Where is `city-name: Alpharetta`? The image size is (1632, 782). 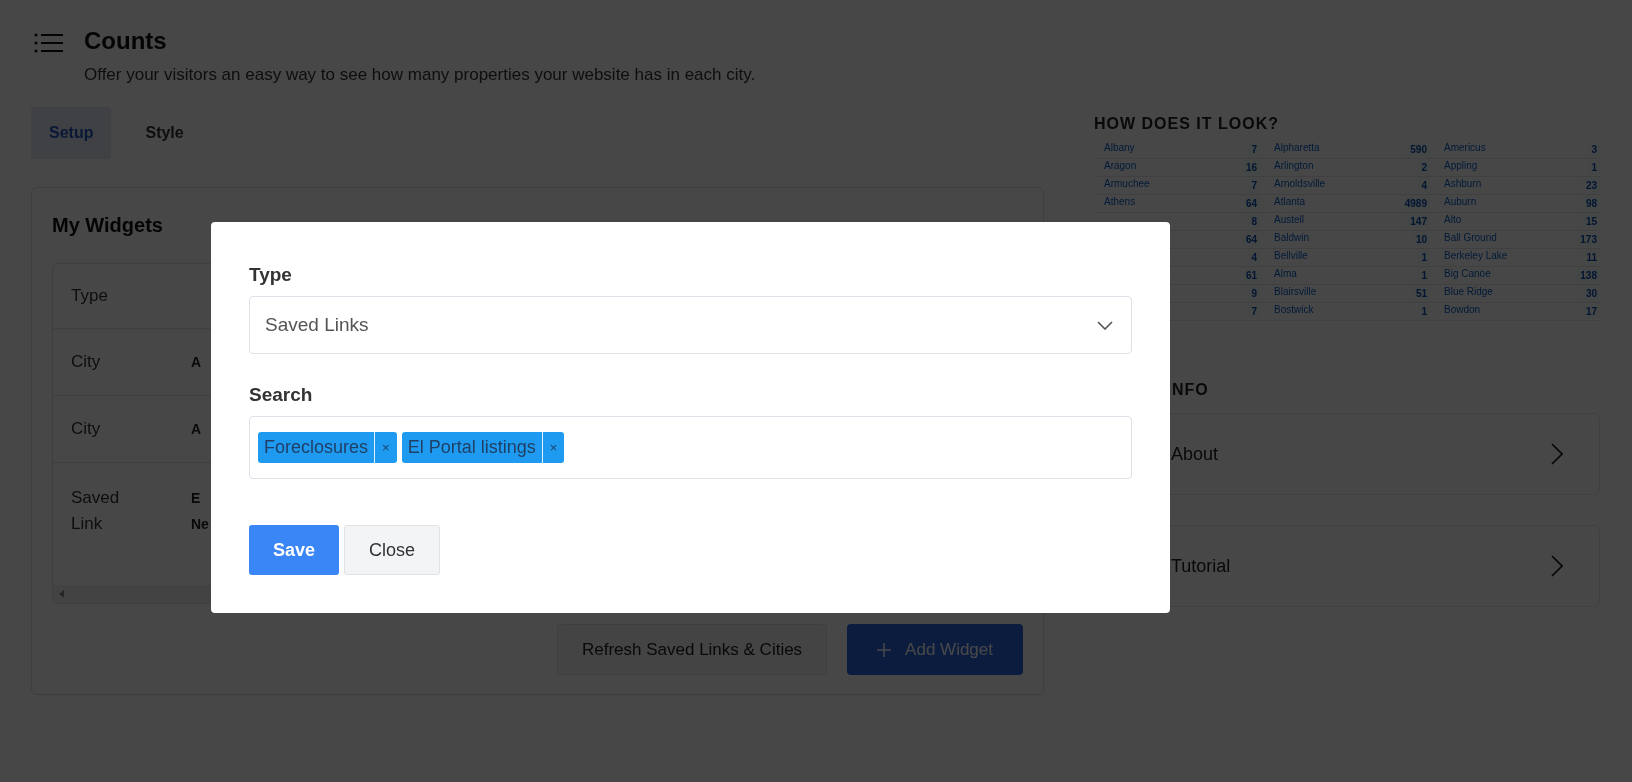 city-name: Alpharetta is located at coordinates (1297, 148).